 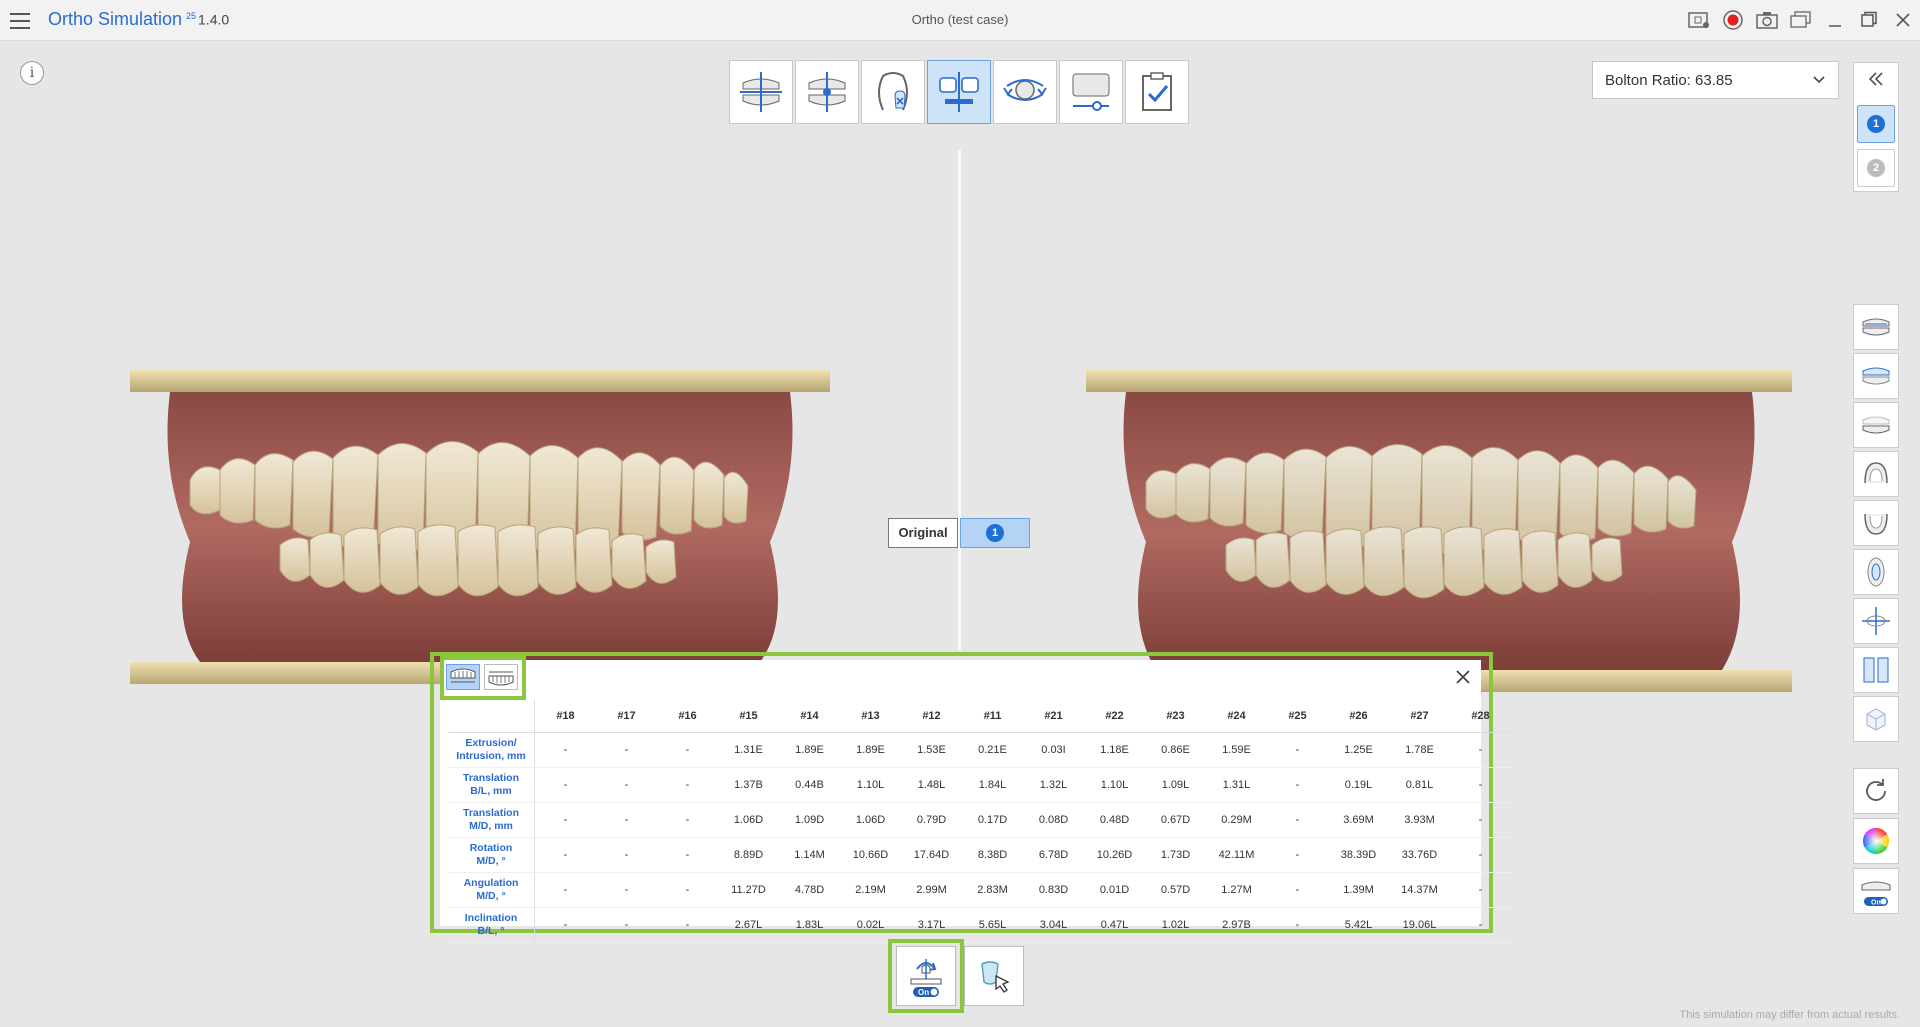 I want to click on table-cell: 8.38D, so click(x=992, y=855).